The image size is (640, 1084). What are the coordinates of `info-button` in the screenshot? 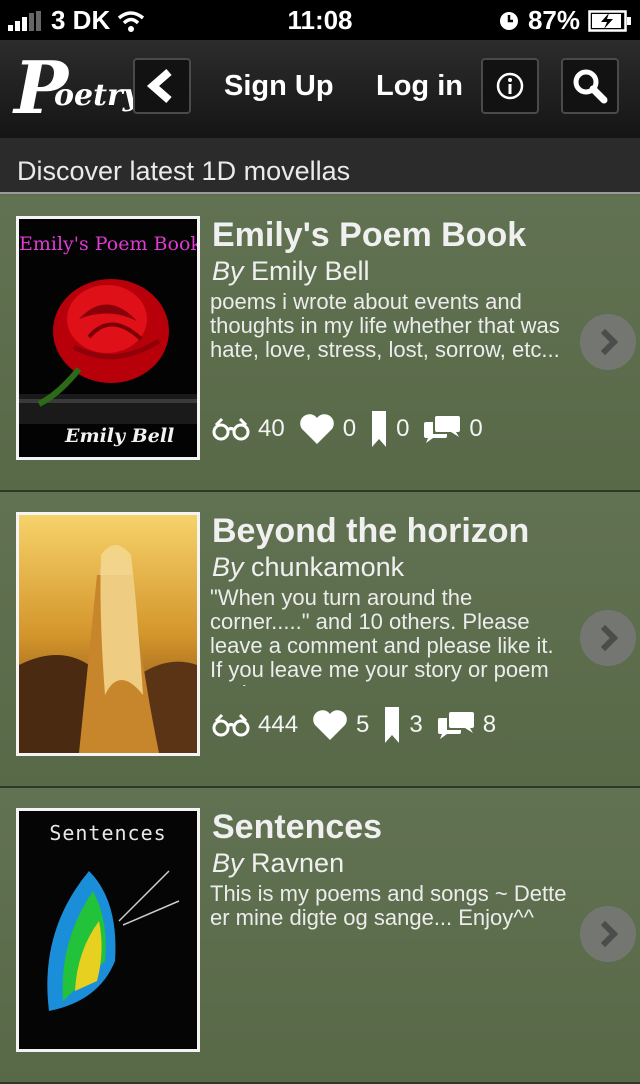 It's located at (510, 86).